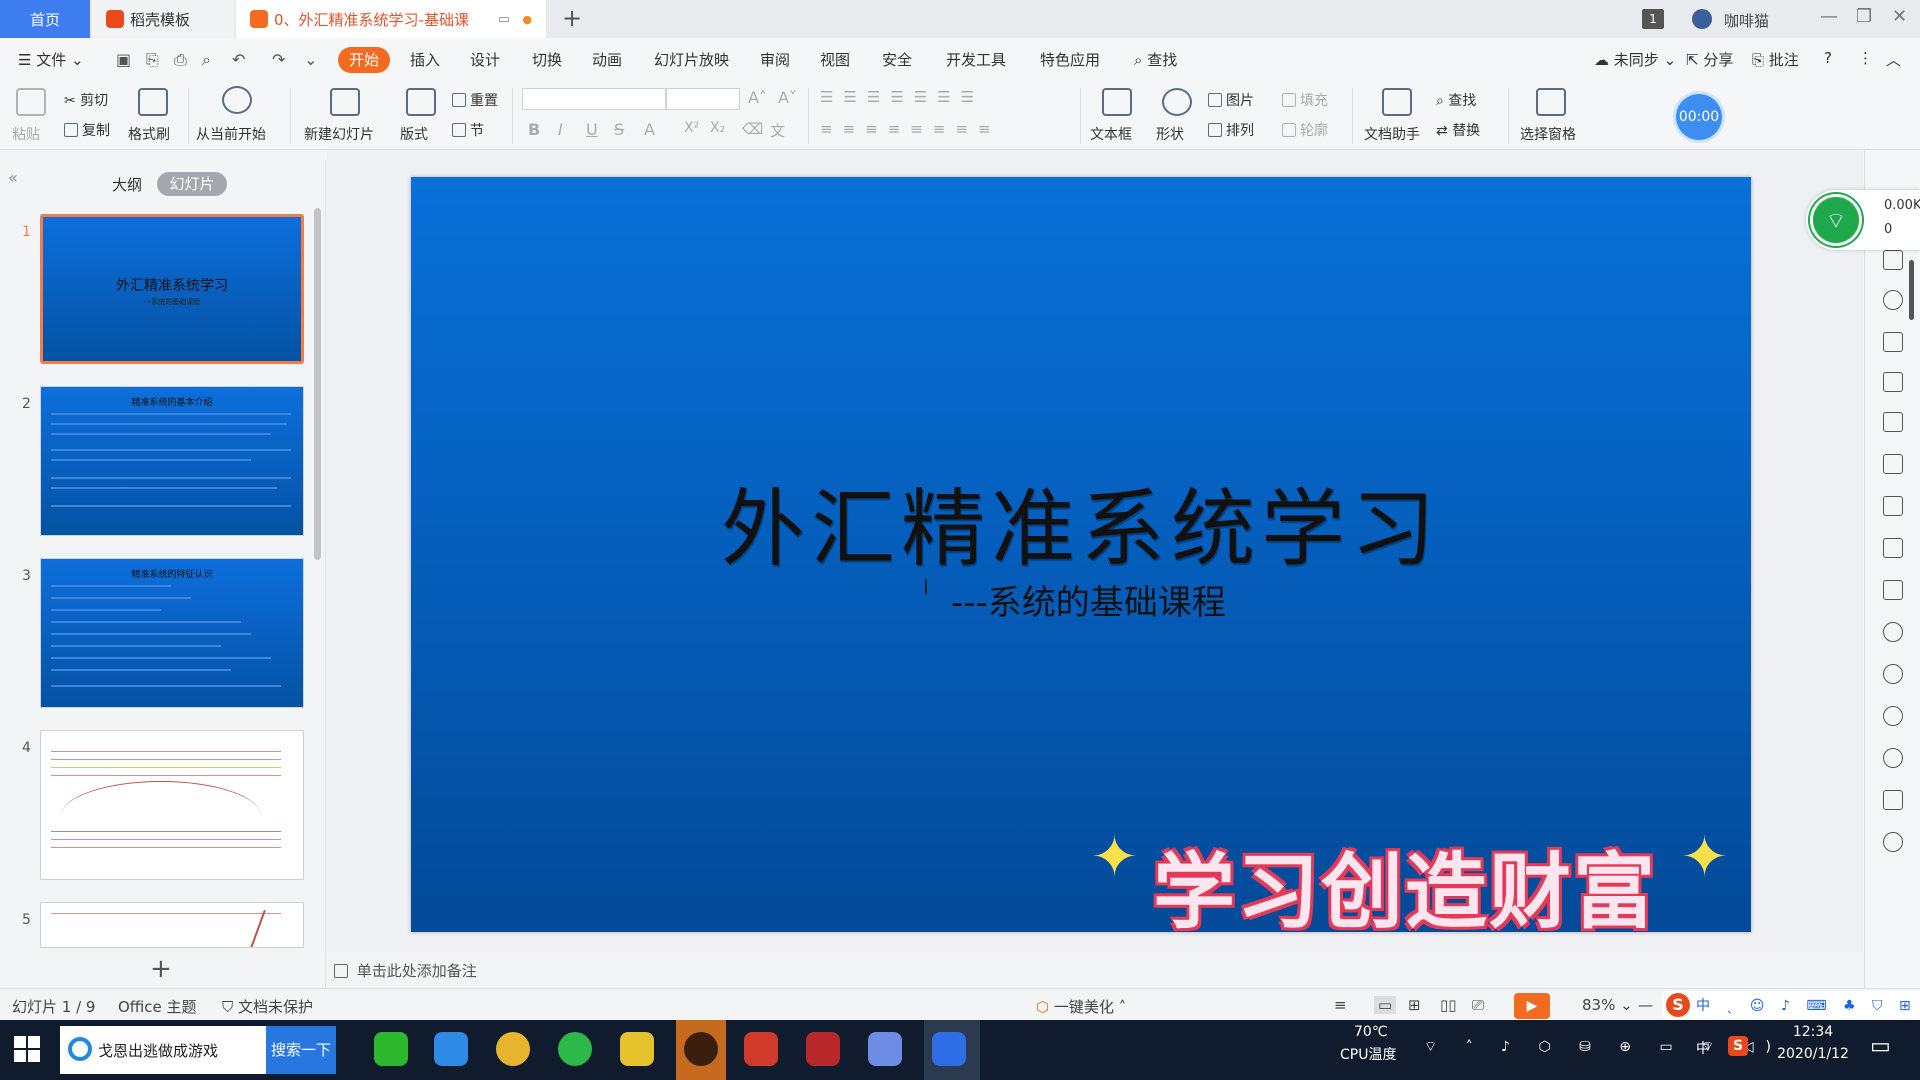  What do you see at coordinates (534, 129) in the screenshot?
I see `bold-icon: B` at bounding box center [534, 129].